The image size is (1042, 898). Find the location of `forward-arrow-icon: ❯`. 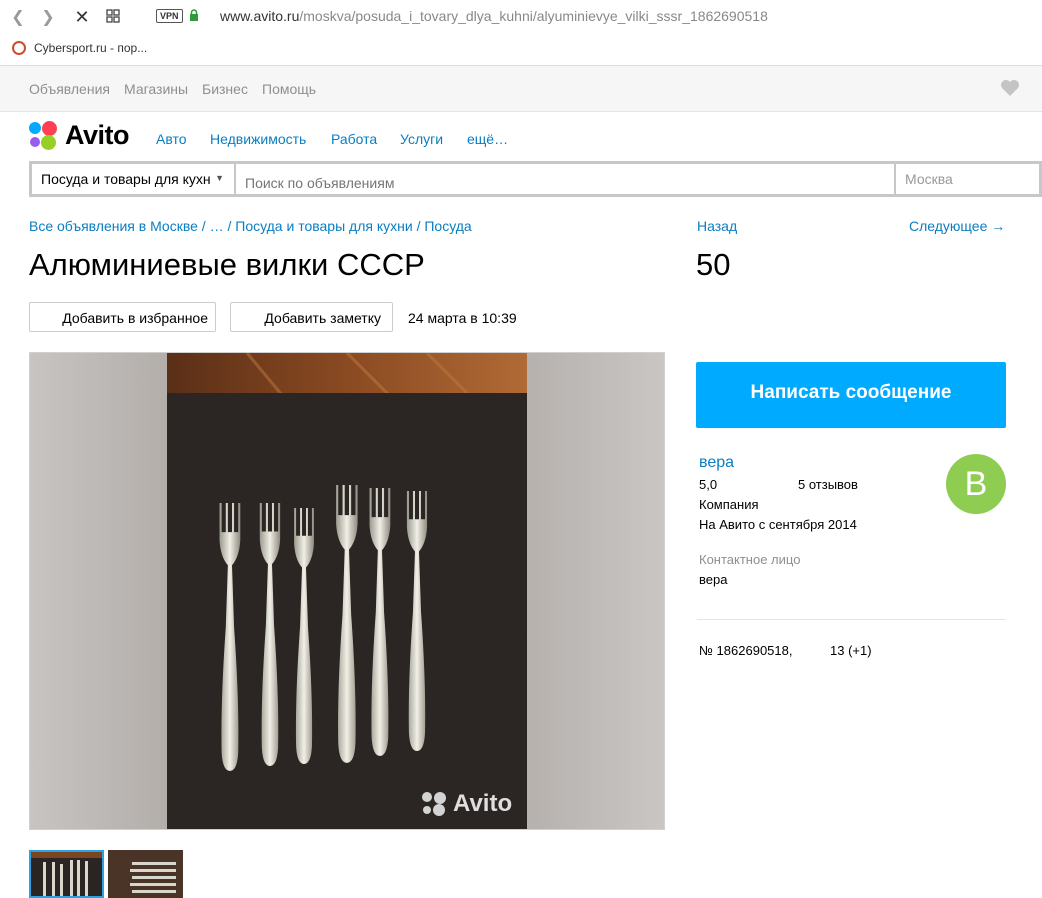

forward-arrow-icon: ❯ is located at coordinates (48, 17).